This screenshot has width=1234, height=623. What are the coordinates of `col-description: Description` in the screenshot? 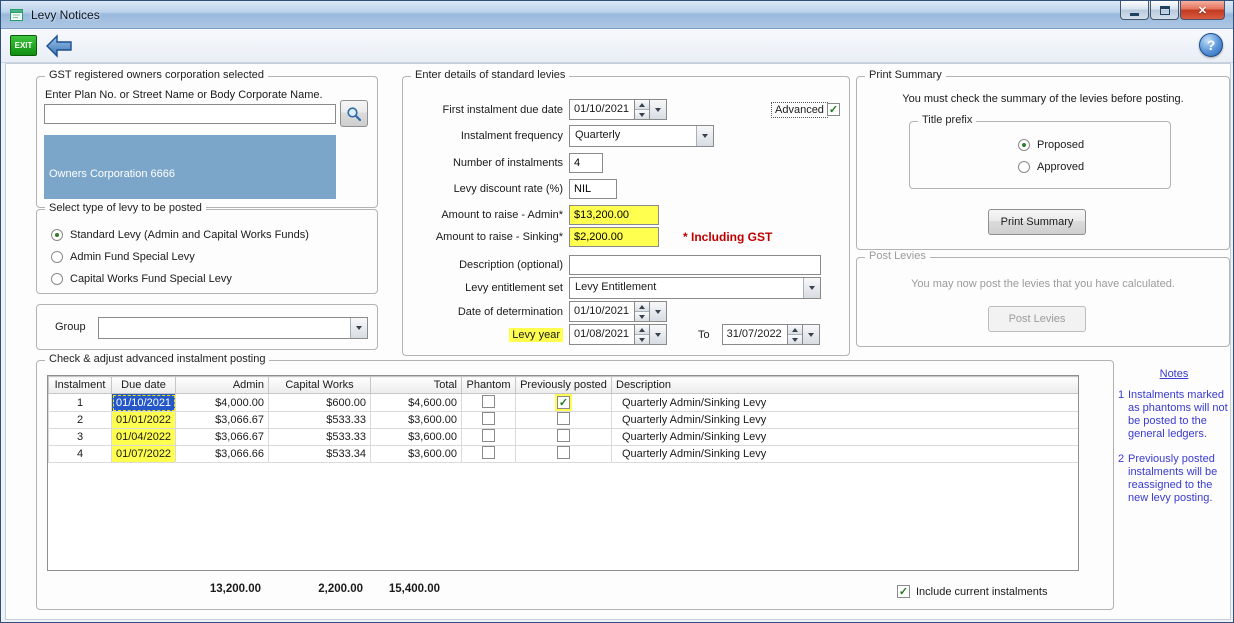 It's located at (844, 385).